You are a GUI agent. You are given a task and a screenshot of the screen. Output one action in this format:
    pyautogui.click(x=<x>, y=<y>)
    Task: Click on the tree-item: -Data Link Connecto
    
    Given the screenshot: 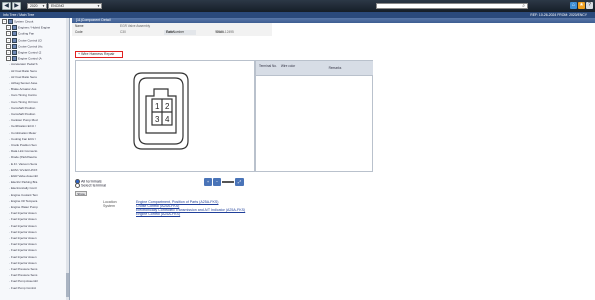 What is the action you would take?
    pyautogui.click(x=23, y=151)
    